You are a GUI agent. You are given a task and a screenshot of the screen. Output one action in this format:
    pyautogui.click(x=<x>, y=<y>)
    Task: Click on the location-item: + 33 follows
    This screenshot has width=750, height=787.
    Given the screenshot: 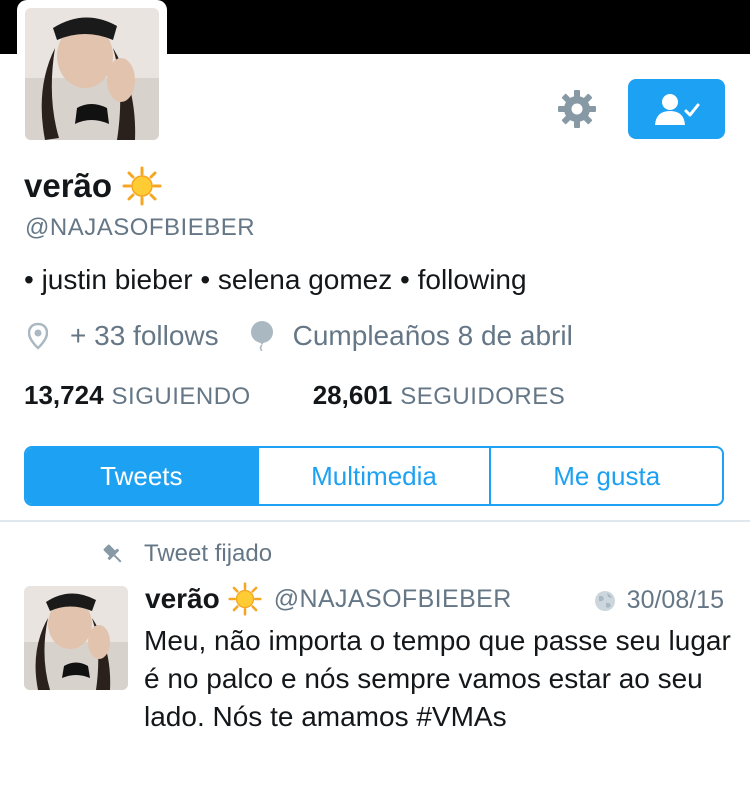 What is the action you would take?
    pyautogui.click(x=123, y=336)
    